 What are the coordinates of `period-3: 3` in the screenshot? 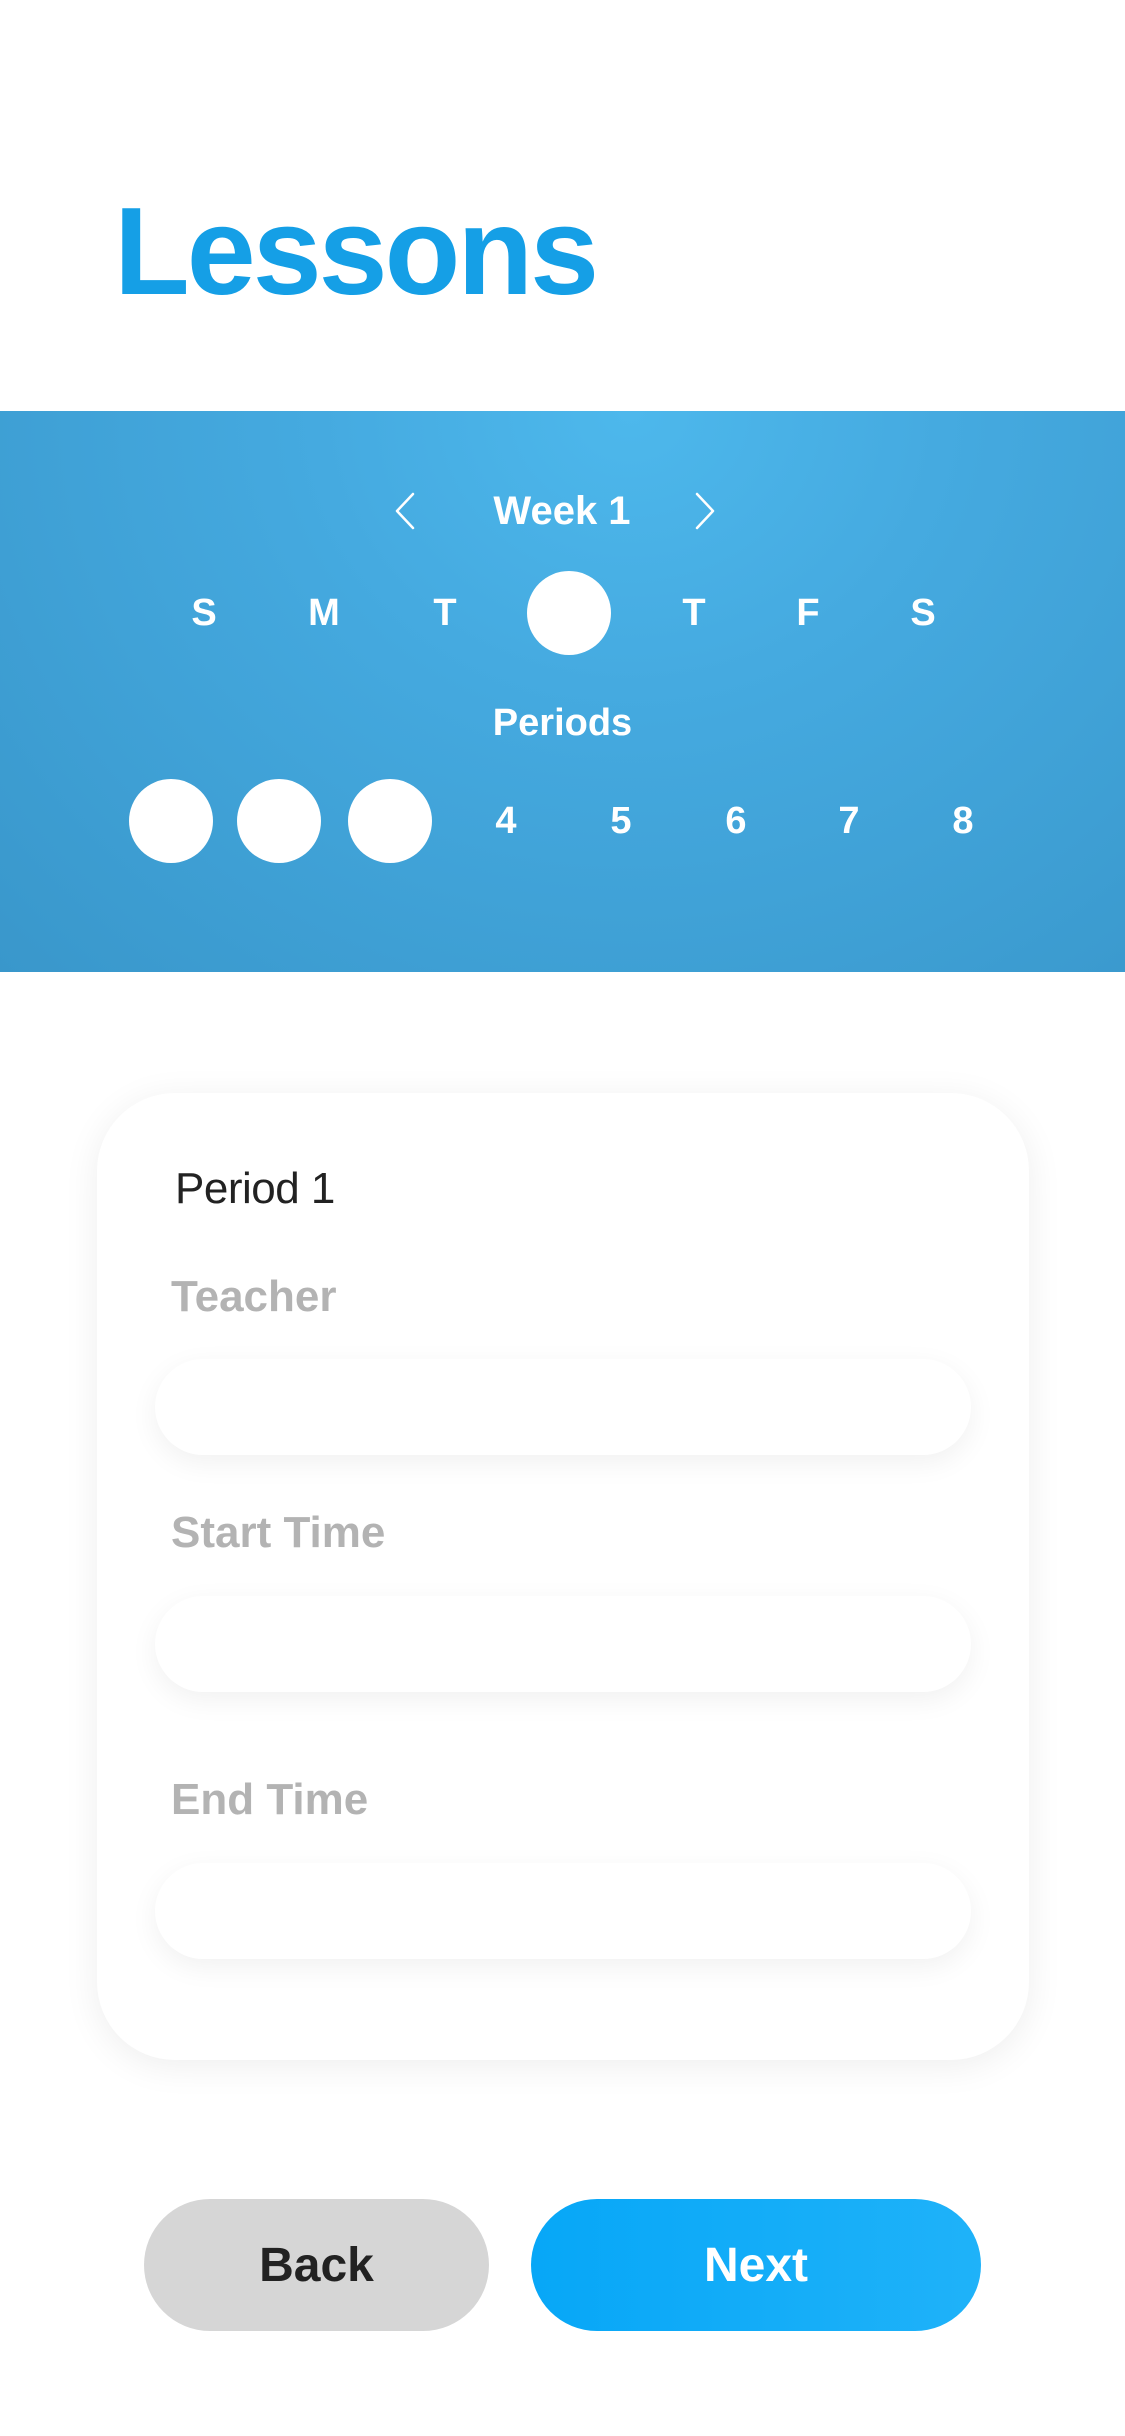 It's located at (390, 821).